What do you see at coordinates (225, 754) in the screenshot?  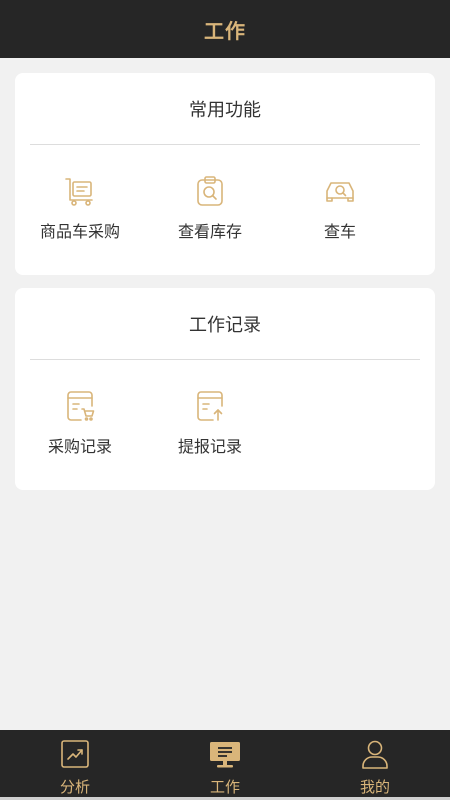 I see `monitor-icon` at bounding box center [225, 754].